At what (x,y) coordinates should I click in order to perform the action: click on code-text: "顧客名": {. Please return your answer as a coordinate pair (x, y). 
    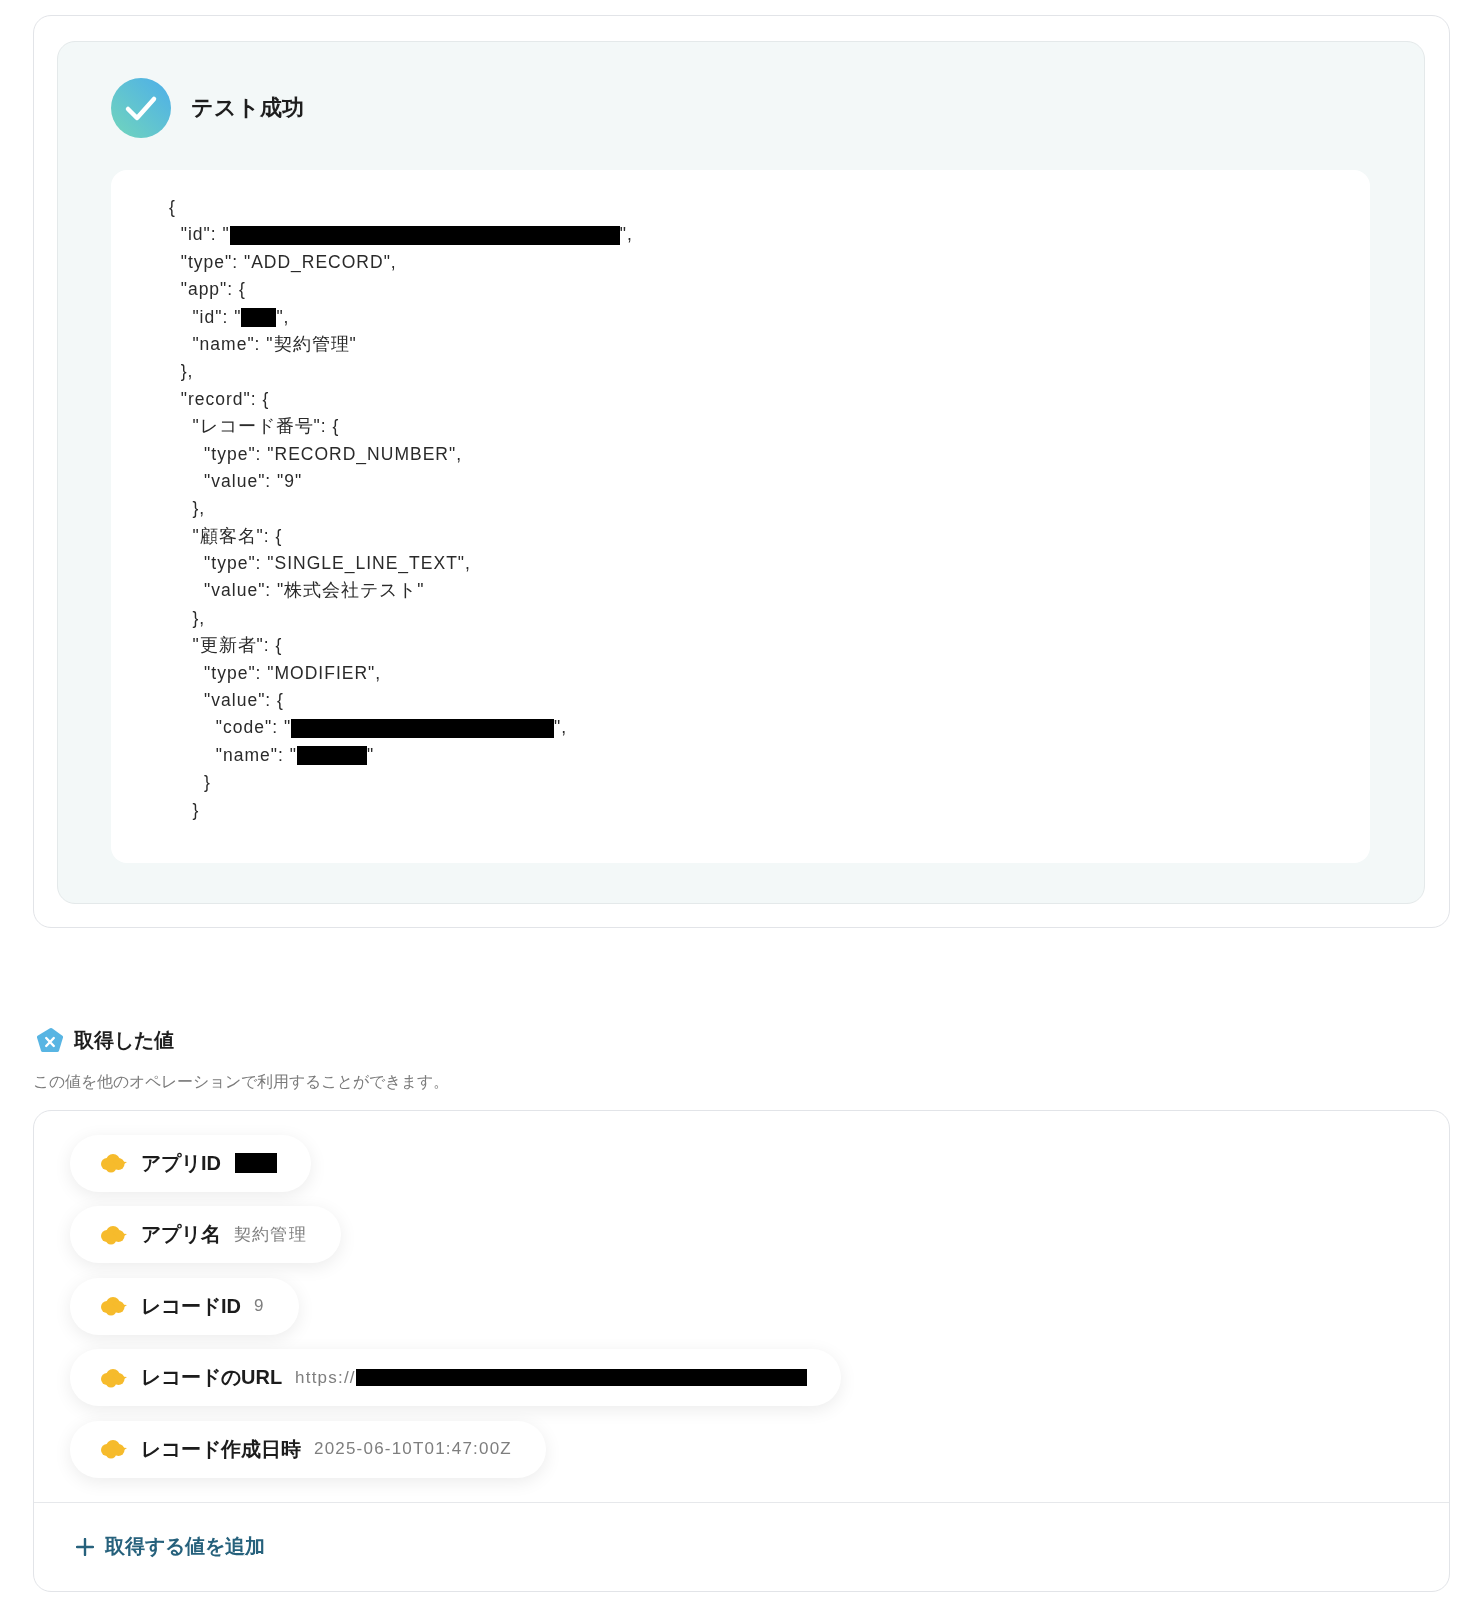
    Looking at the image, I should click on (237, 536).